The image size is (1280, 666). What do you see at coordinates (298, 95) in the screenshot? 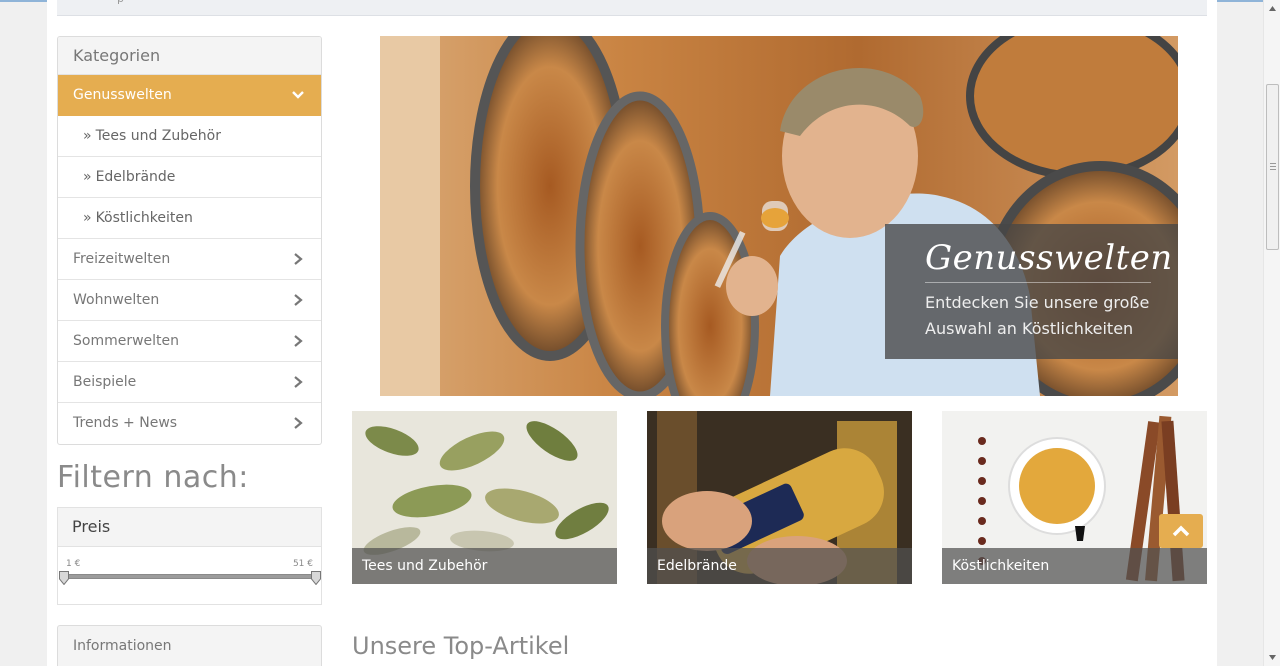
I see `chevron-down-icon` at bounding box center [298, 95].